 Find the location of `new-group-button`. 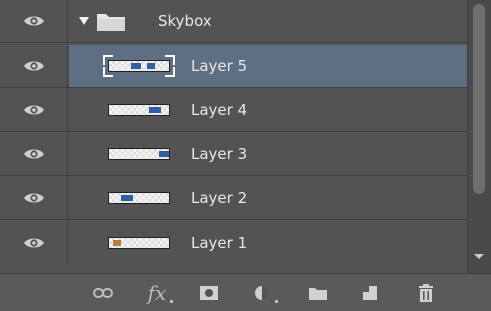

new-group-button is located at coordinates (318, 293).